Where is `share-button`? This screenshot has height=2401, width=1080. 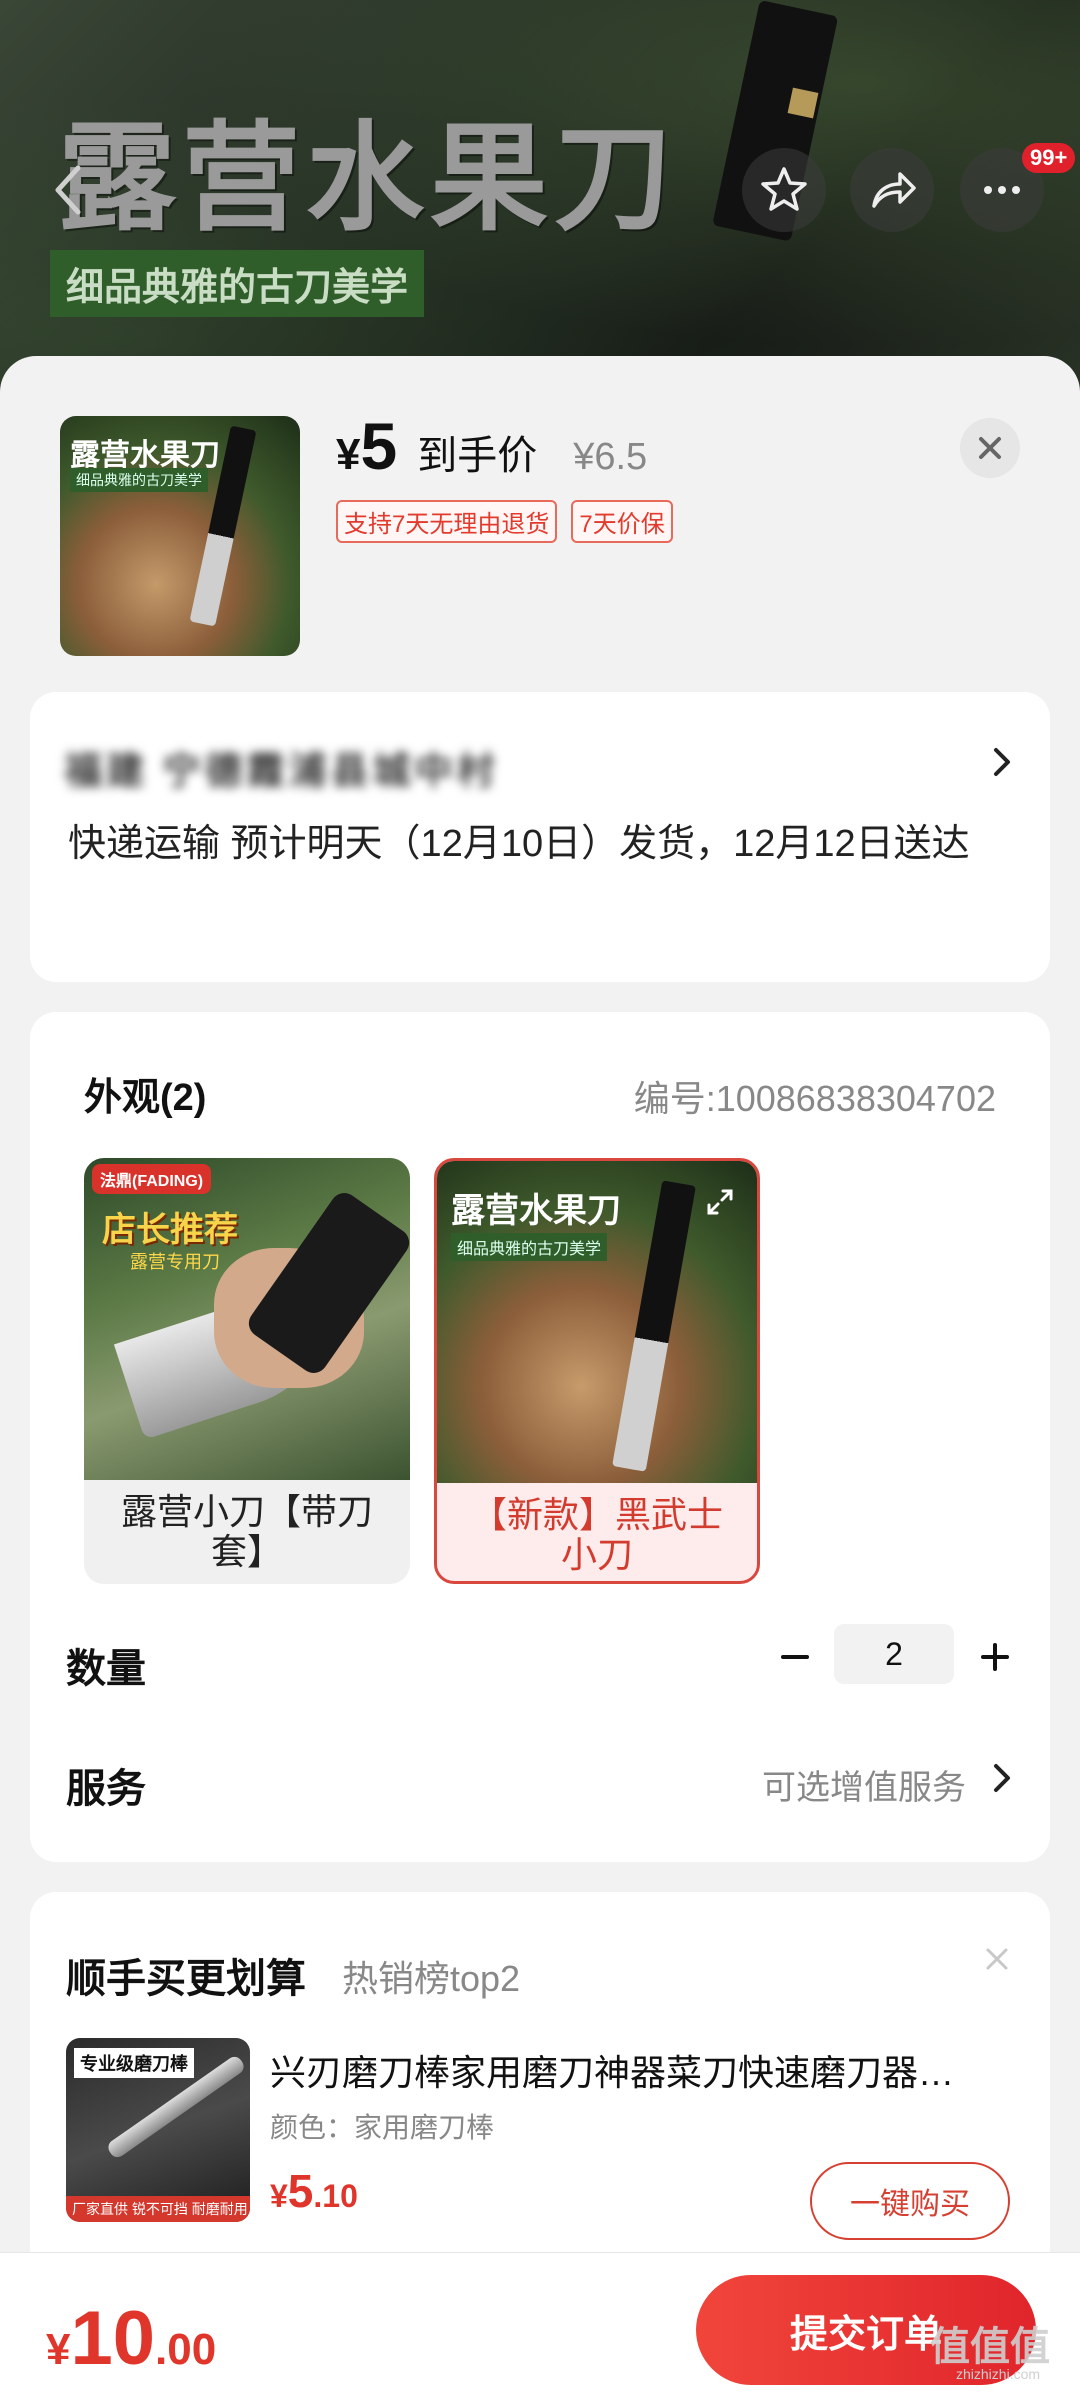 share-button is located at coordinates (892, 190).